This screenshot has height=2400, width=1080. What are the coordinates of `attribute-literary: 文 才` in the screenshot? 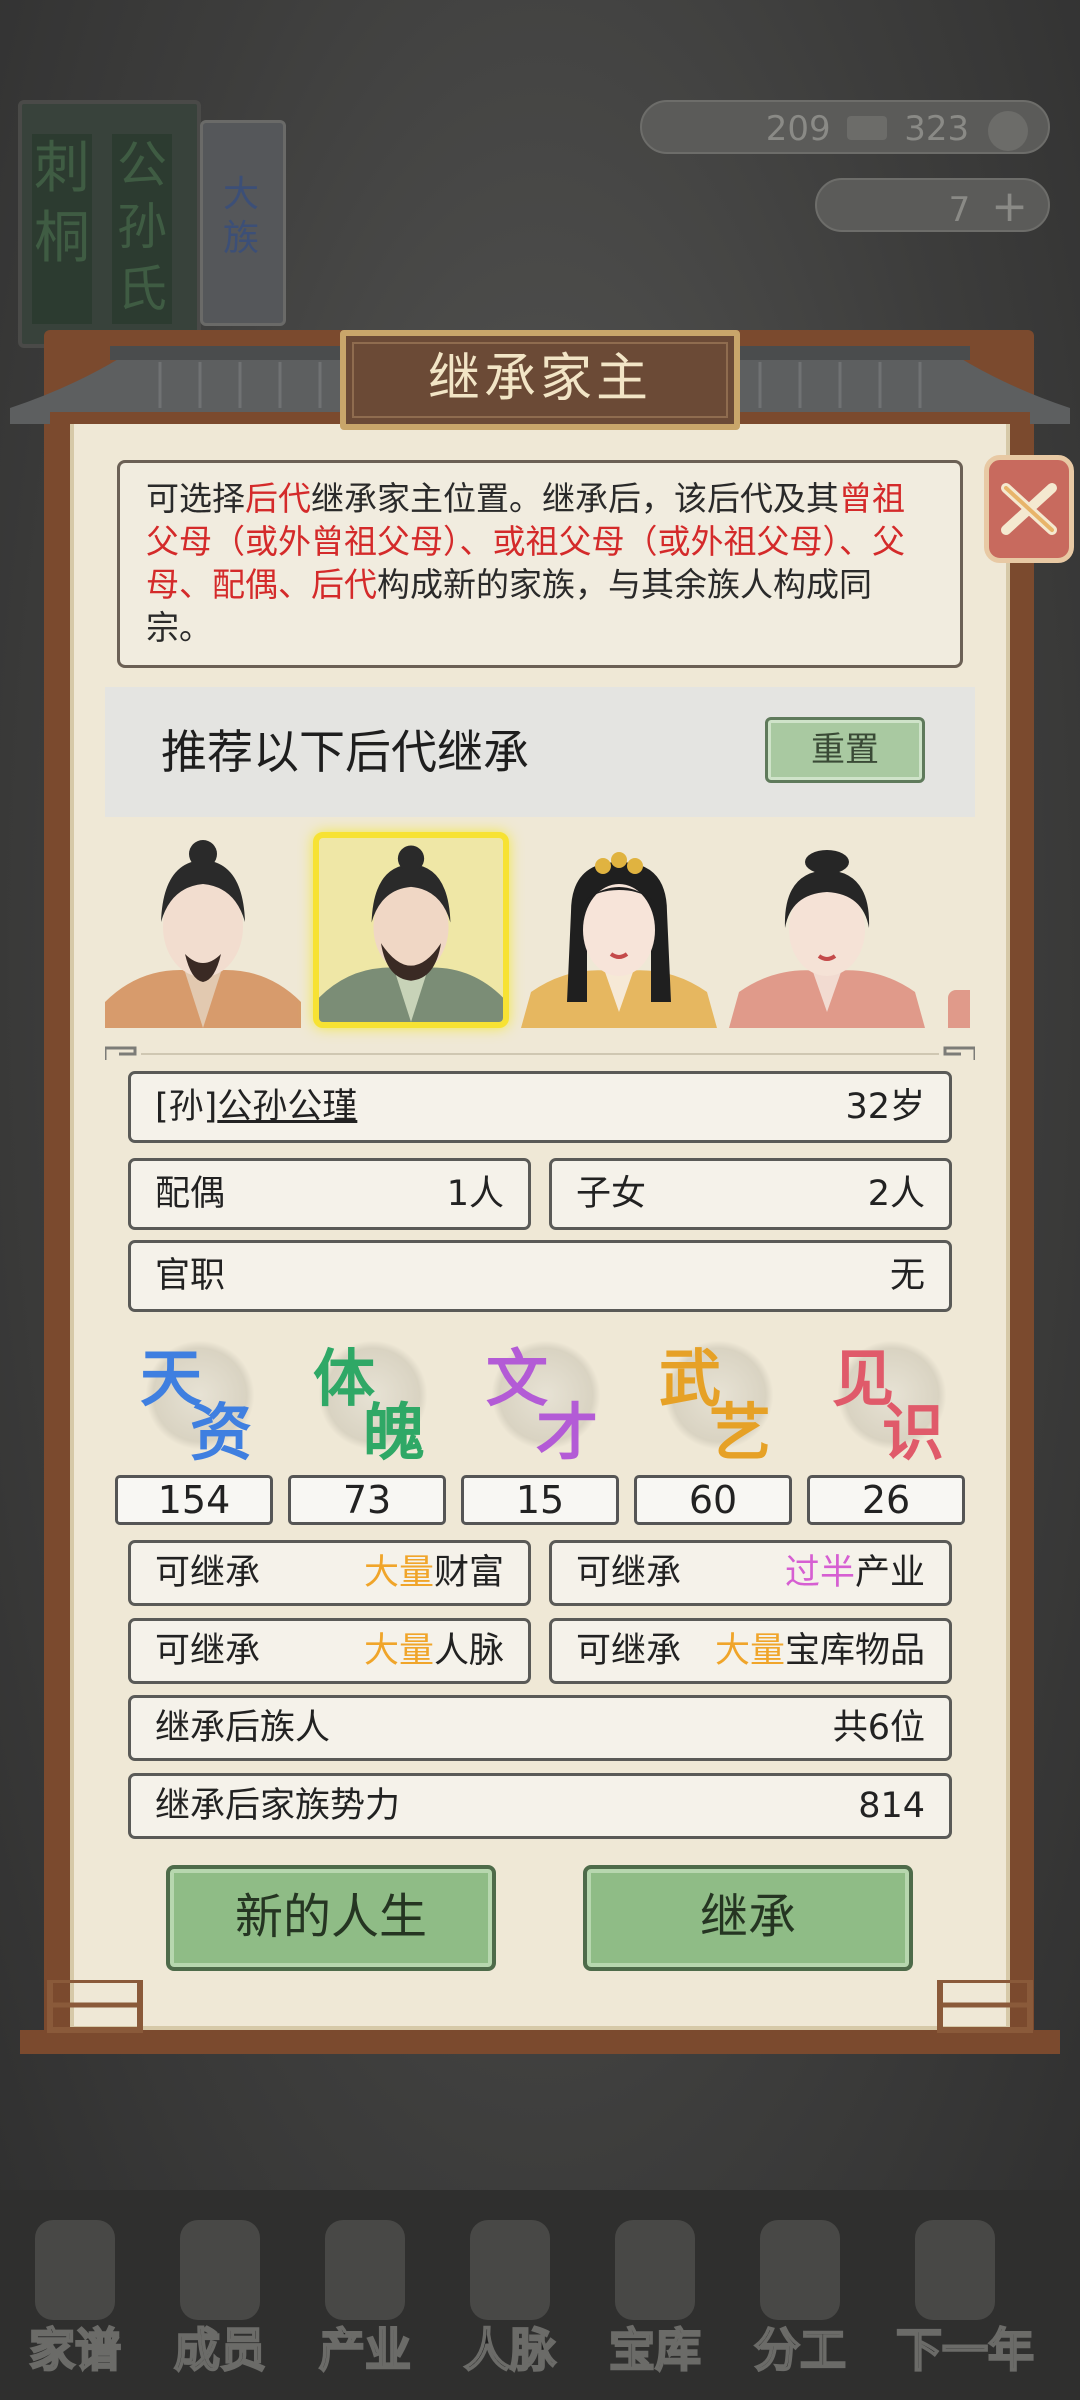 It's located at (541, 1399).